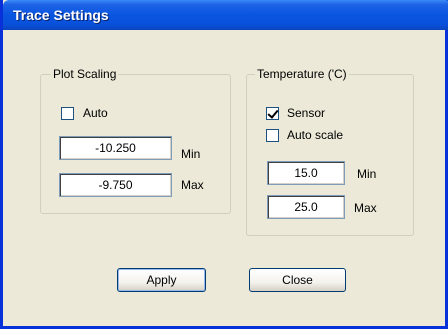  What do you see at coordinates (302, 74) in the screenshot?
I see `temperature-label: Temperature ('C)` at bounding box center [302, 74].